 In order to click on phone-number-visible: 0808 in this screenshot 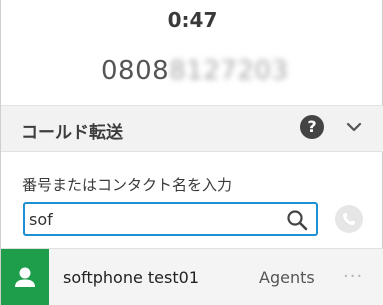, I will do `click(135, 71)`.